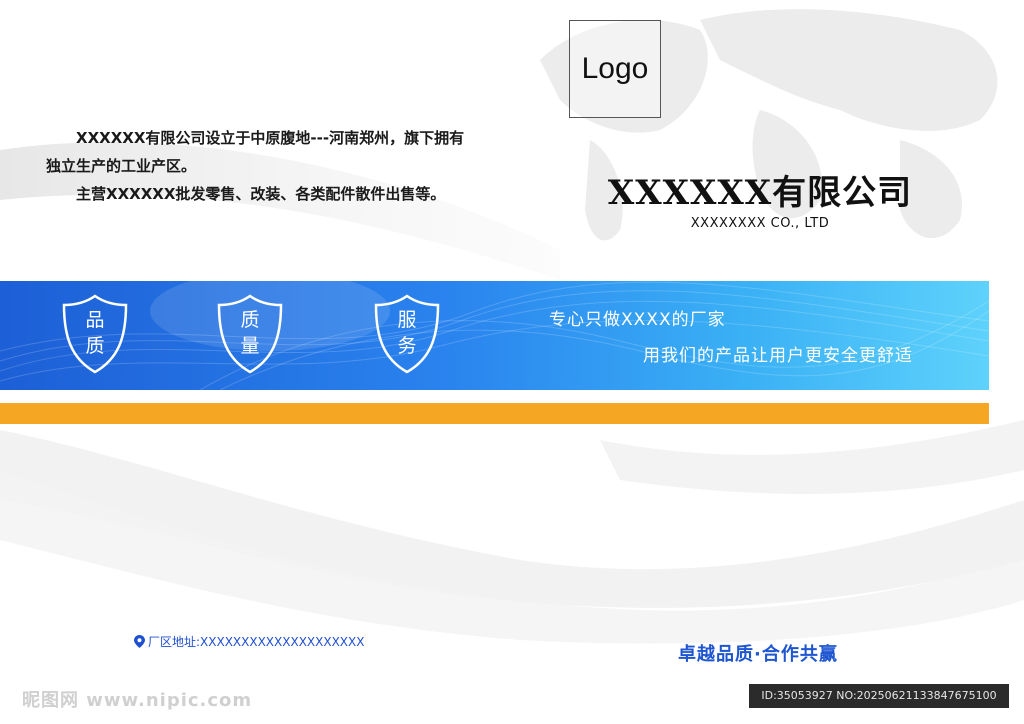 The width and height of the screenshot is (1024, 724). Describe the element at coordinates (139, 641) in the screenshot. I see `location-pin-icon` at that location.